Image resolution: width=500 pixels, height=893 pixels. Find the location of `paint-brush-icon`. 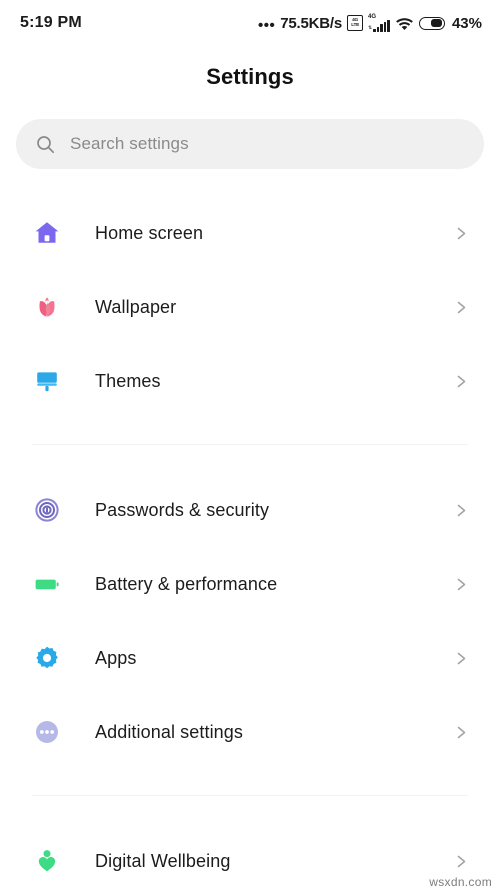

paint-brush-icon is located at coordinates (47, 381).